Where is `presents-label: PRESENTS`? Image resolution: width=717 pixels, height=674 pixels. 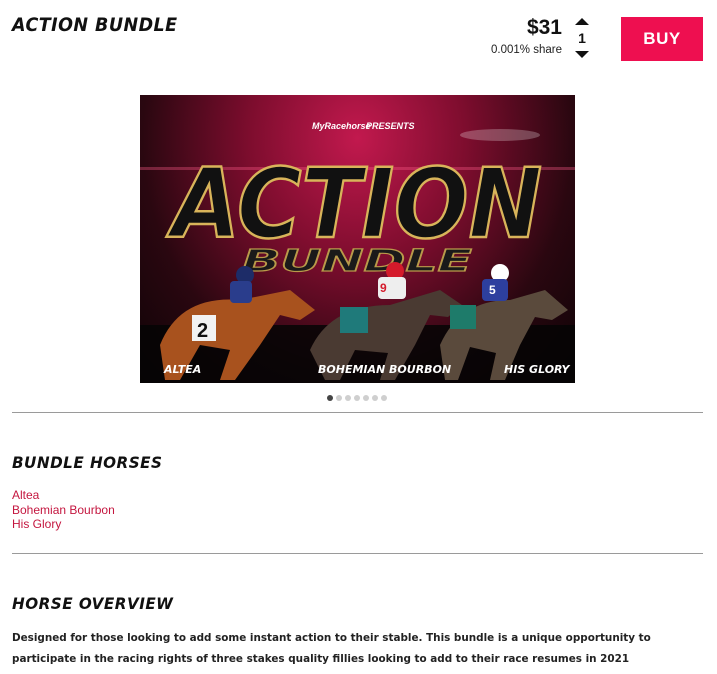
presents-label: PRESENTS is located at coordinates (390, 126).